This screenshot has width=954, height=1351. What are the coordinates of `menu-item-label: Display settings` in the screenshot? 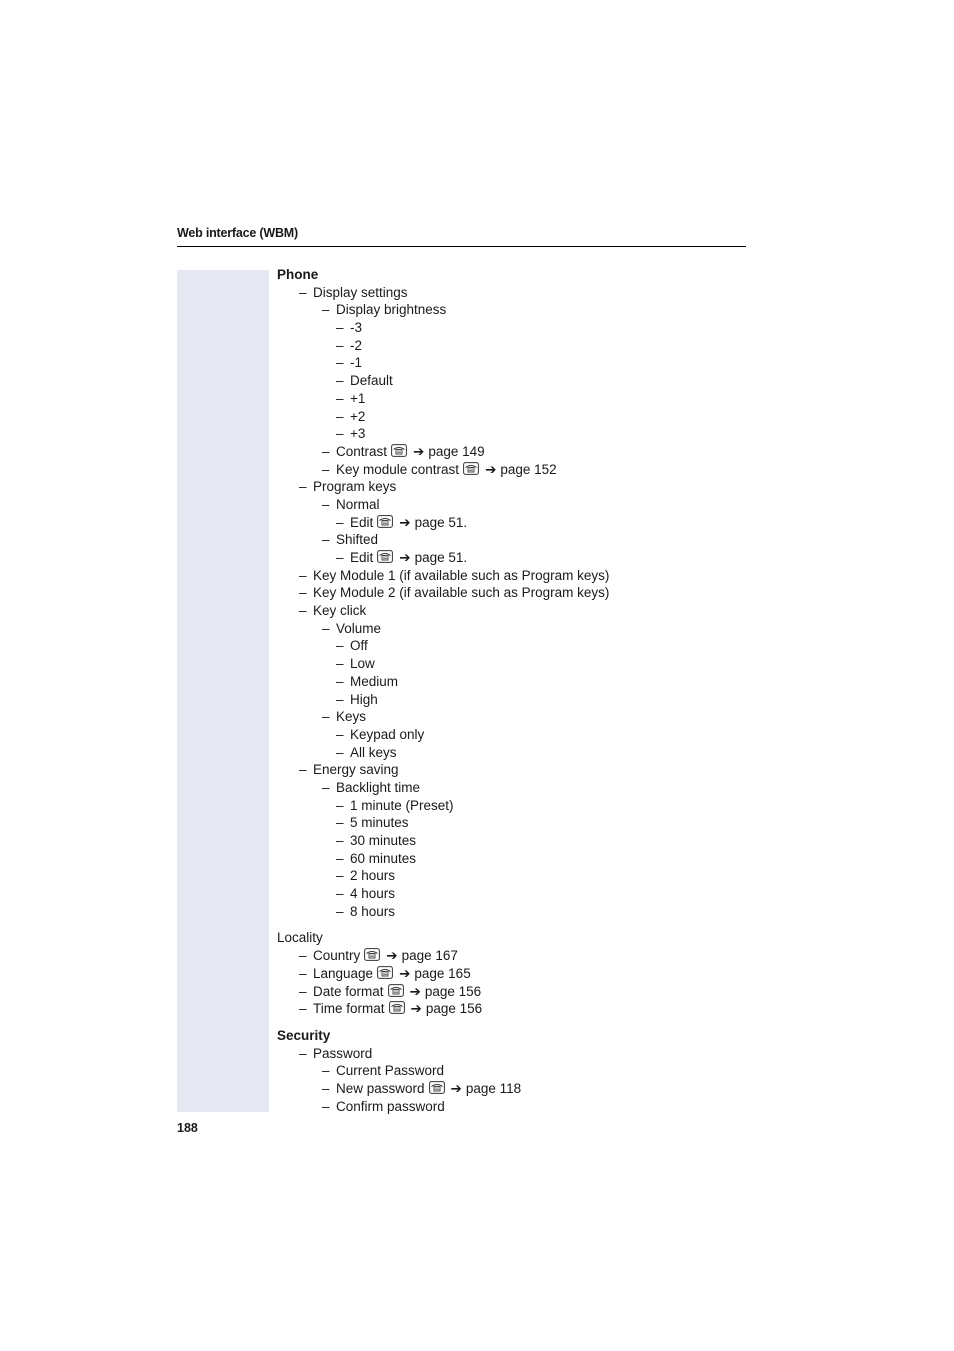 It's located at (360, 292).